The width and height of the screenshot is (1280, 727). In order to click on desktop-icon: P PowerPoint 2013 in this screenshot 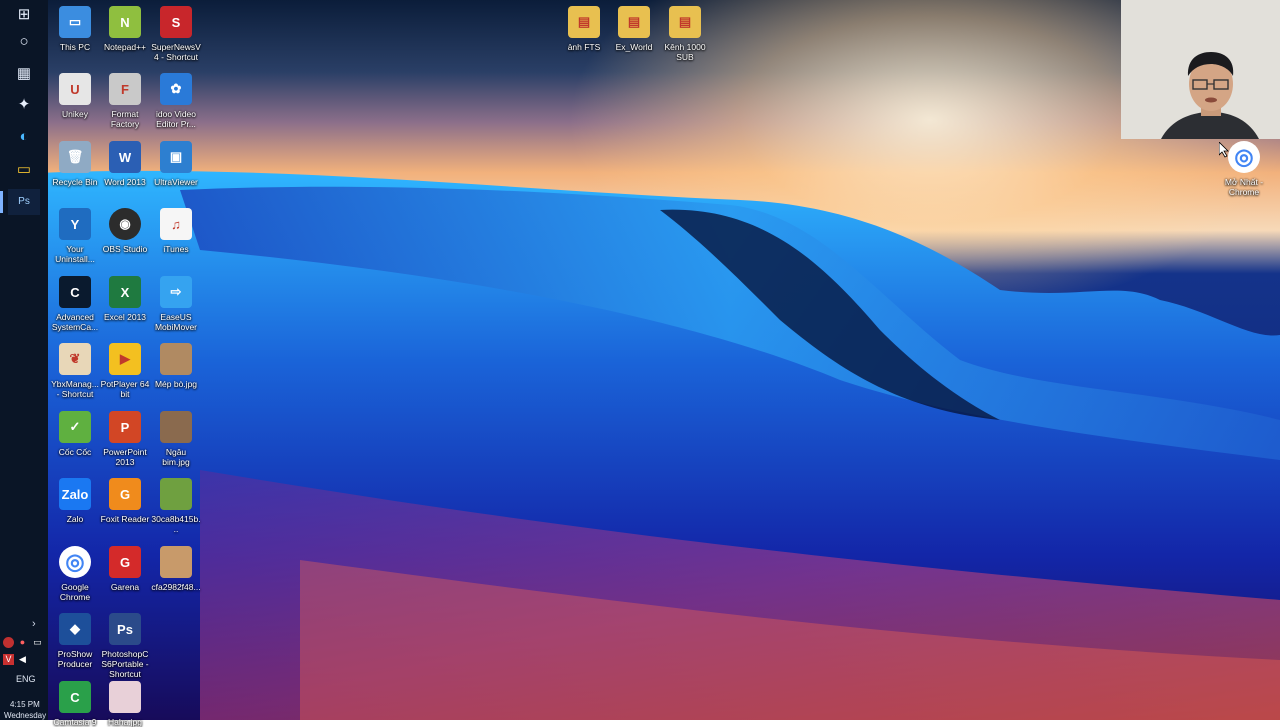, I will do `click(125, 439)`.